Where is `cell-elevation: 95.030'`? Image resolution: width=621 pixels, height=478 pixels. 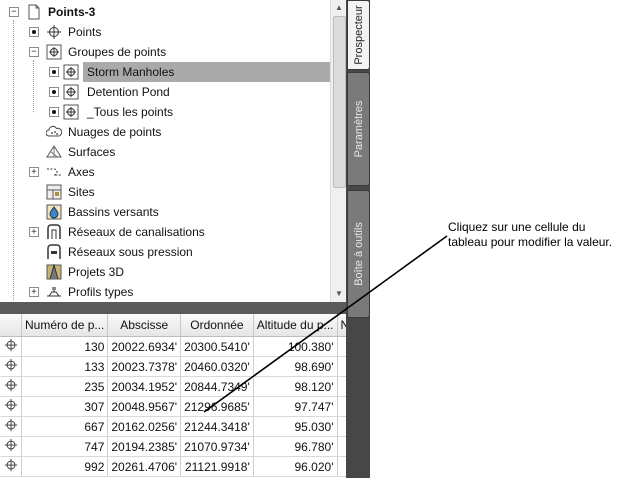 cell-elevation: 95.030' is located at coordinates (295, 426).